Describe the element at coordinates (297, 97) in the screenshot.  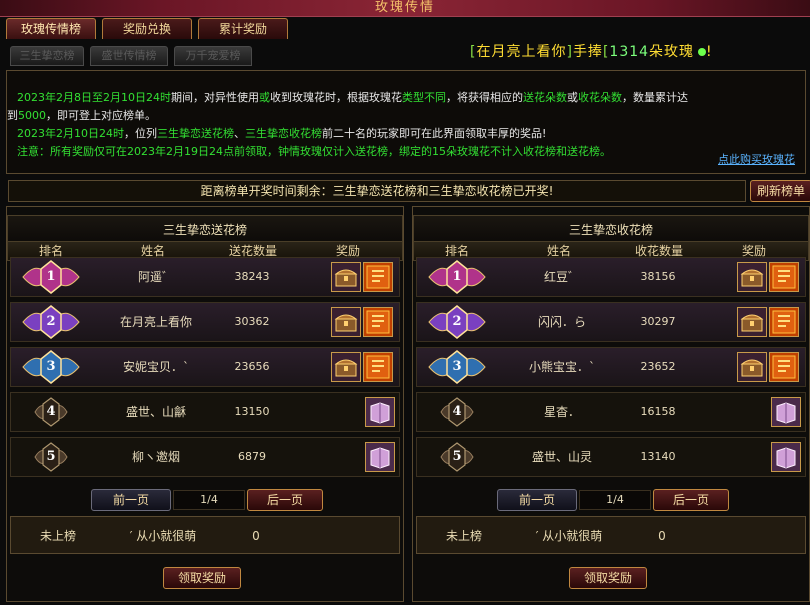
I see `notice-text: 收到玫瑰花` at that location.